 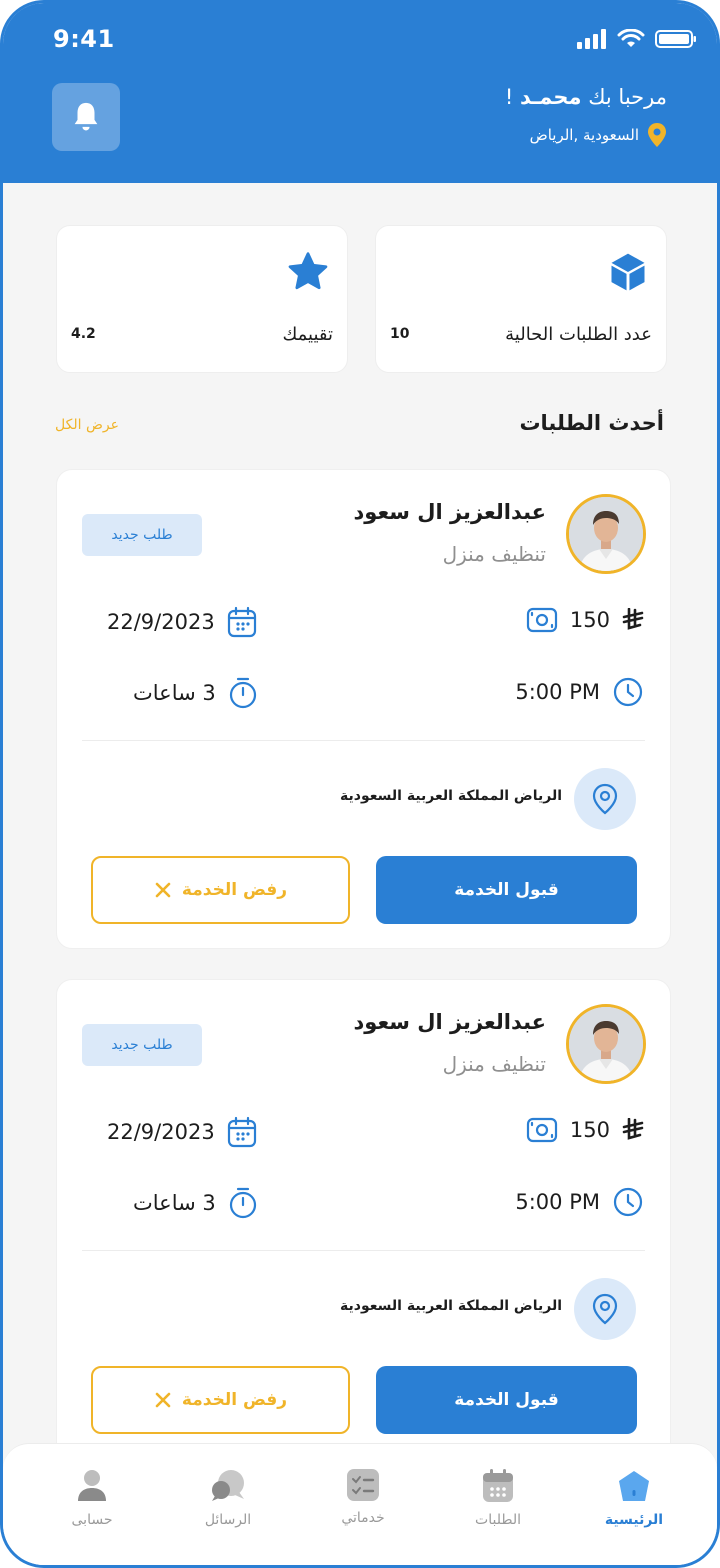 I want to click on nav-item-messages: الرسائل, so click(x=228, y=1498).